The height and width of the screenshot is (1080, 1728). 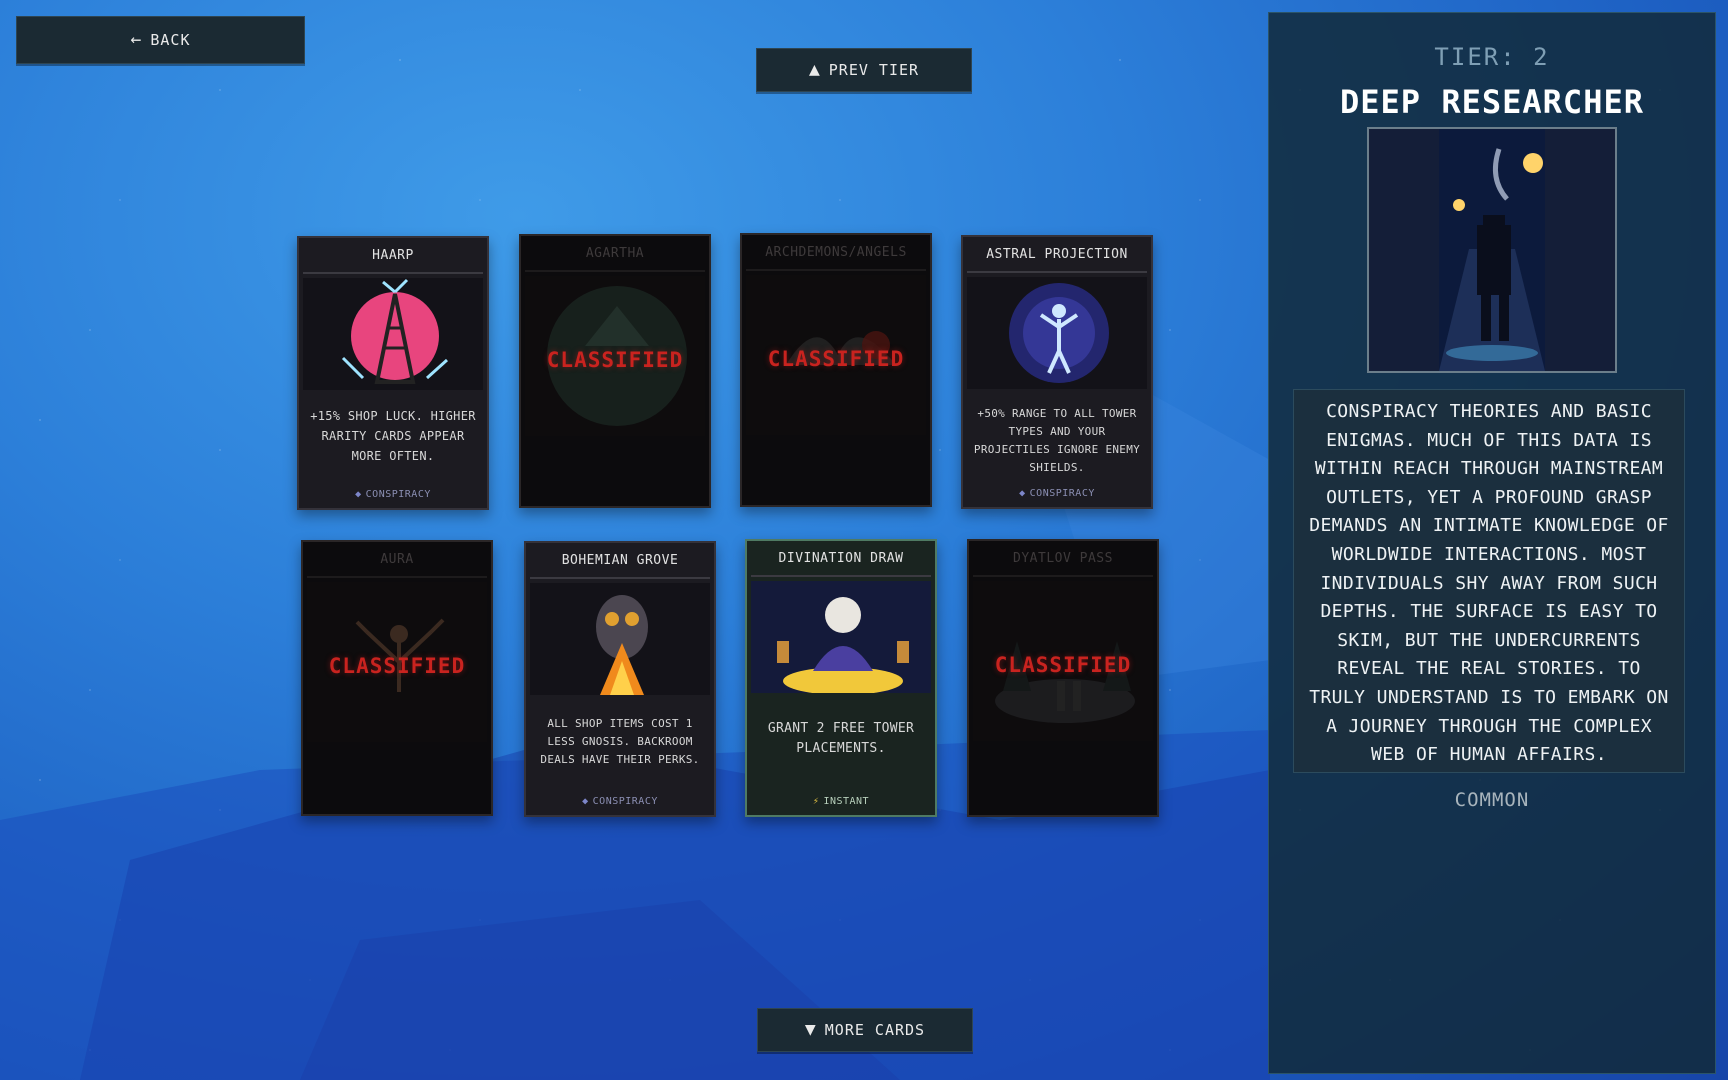 What do you see at coordinates (816, 801) in the screenshot?
I see `lightning-icon: ⚡` at bounding box center [816, 801].